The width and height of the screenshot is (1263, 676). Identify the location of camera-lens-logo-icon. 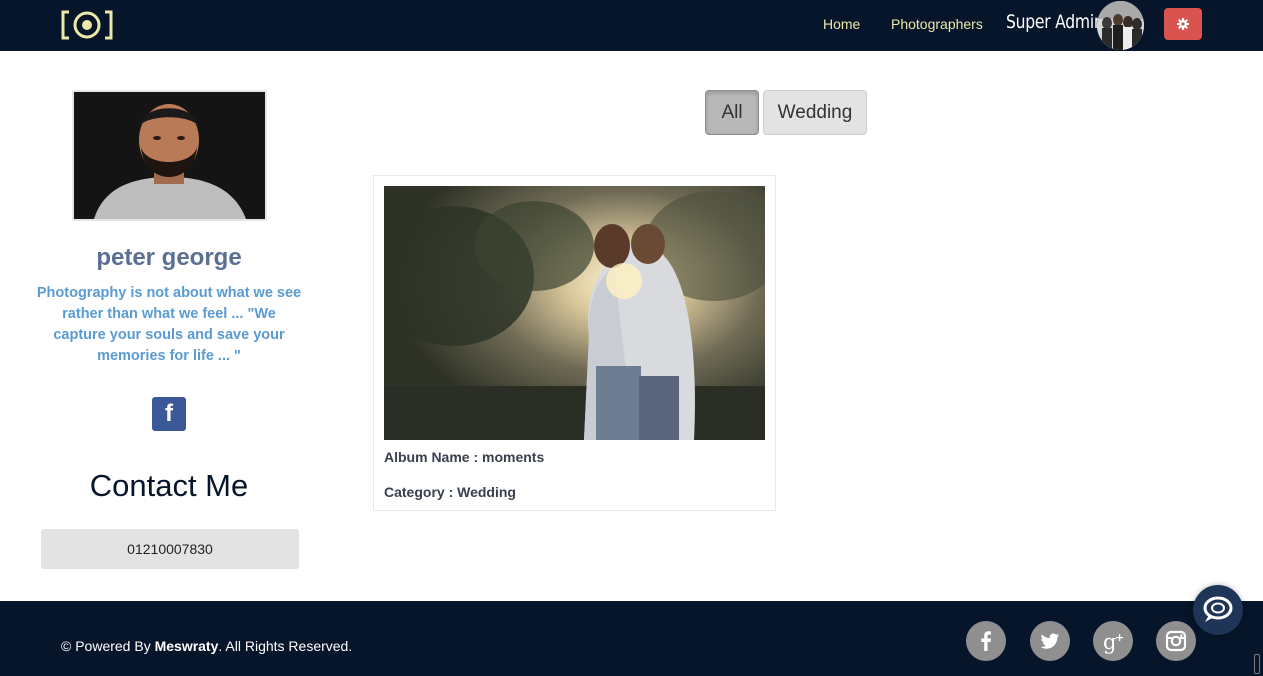
(87, 25).